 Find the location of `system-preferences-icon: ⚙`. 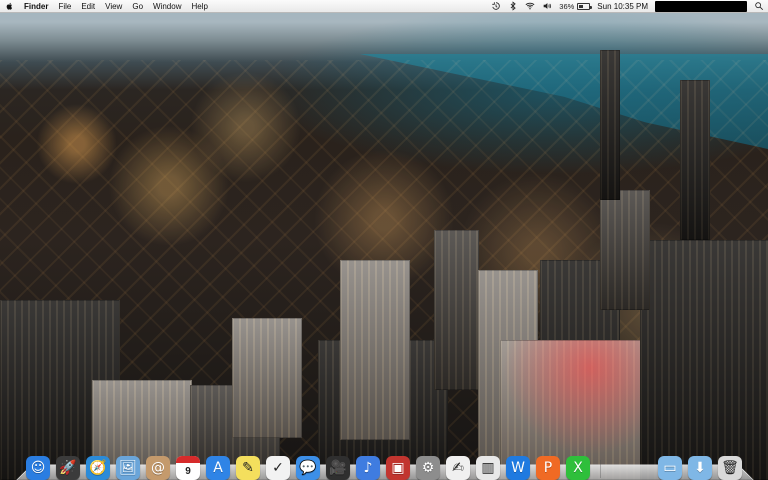

system-preferences-icon: ⚙ is located at coordinates (428, 468).